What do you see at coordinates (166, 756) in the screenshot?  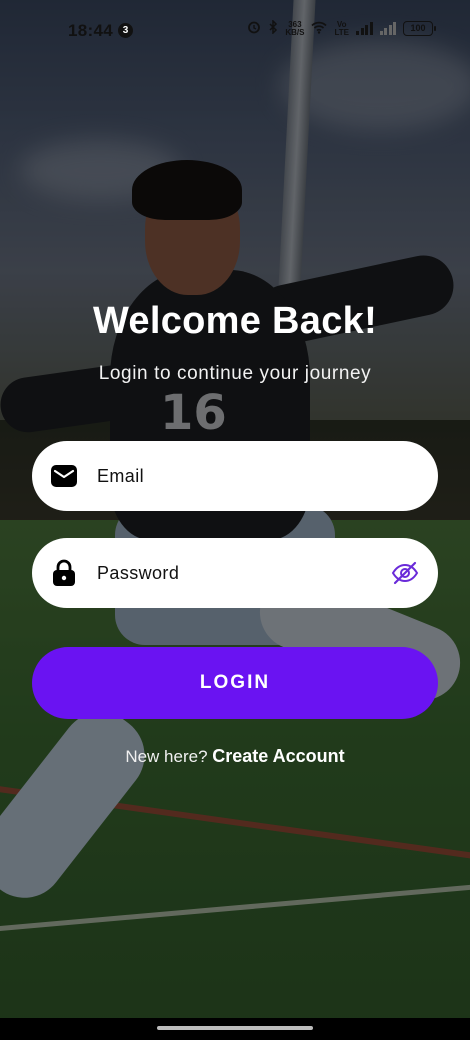 I see `signup-prompt-text: New here?` at bounding box center [166, 756].